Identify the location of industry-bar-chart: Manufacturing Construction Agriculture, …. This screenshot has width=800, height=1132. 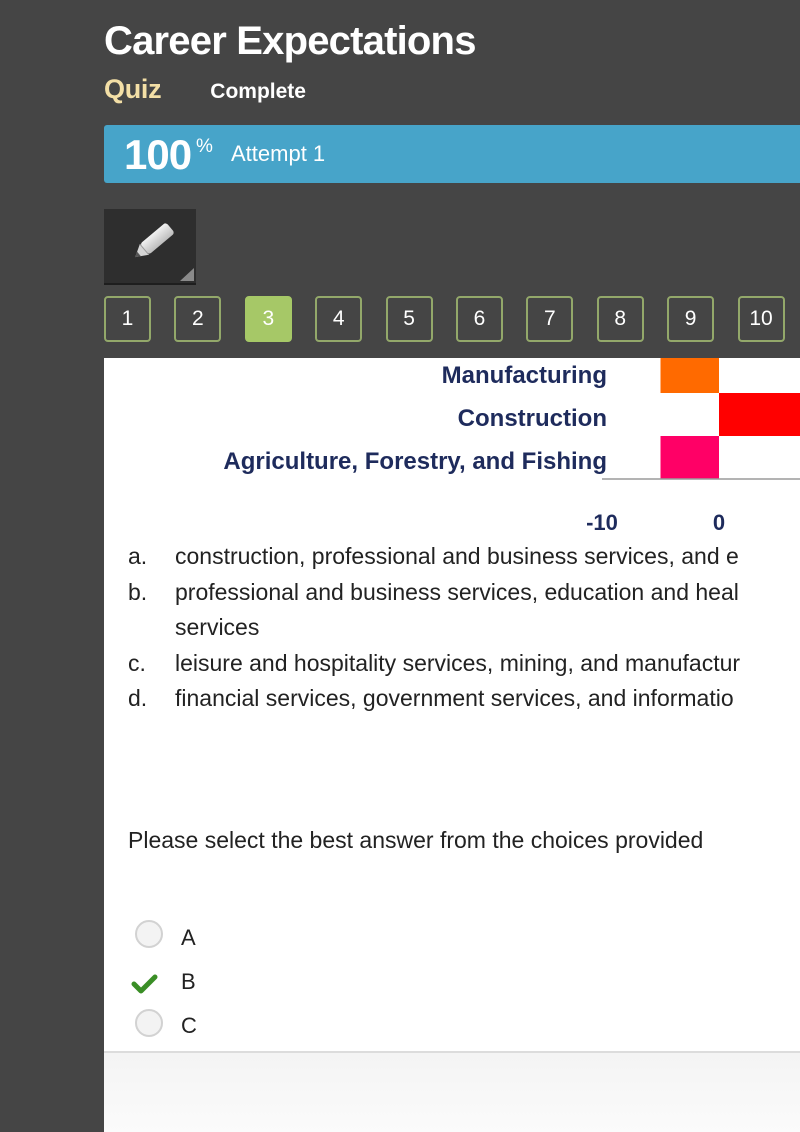
(511, 446).